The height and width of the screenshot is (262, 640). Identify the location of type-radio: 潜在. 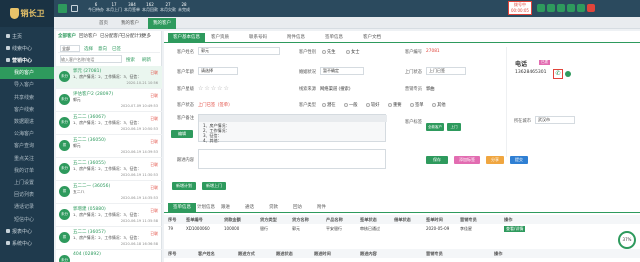
(329, 105).